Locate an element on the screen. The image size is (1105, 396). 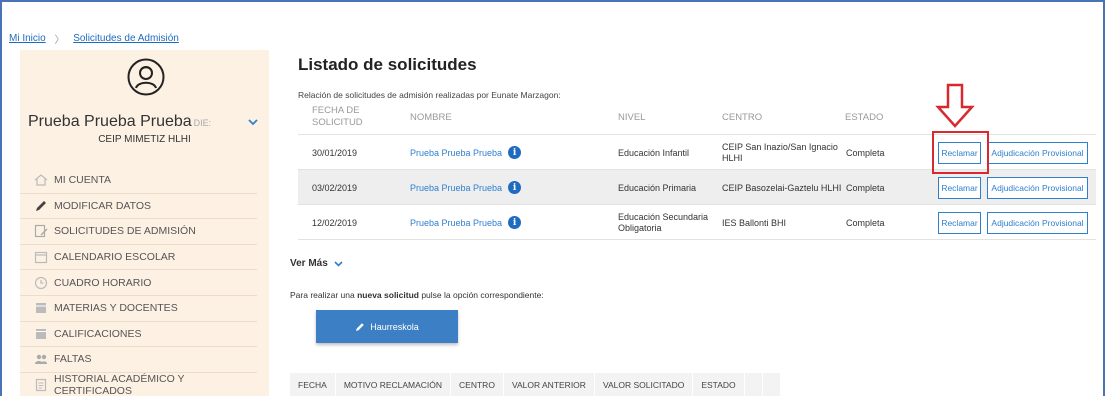
certificate-icon is located at coordinates (41, 385).